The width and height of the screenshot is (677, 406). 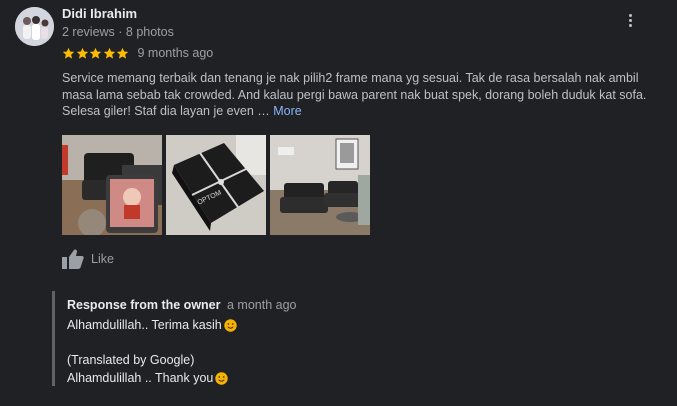 What do you see at coordinates (287, 111) in the screenshot?
I see `more-link: More` at bounding box center [287, 111].